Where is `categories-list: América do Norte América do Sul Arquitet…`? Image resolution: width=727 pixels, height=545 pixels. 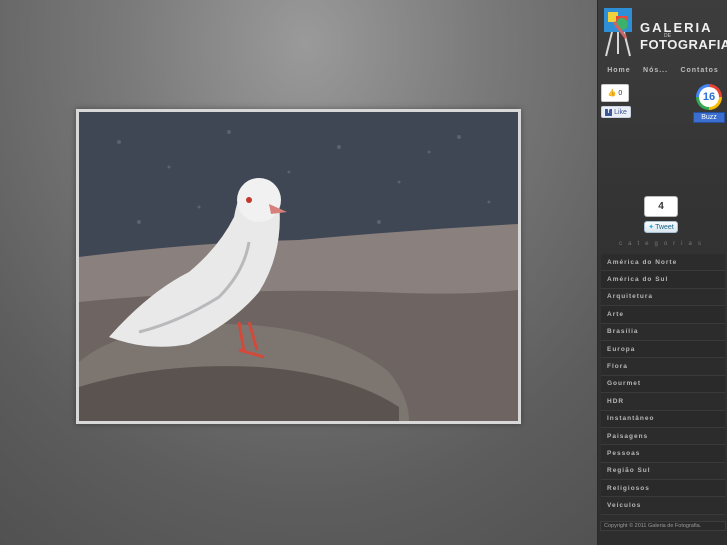 categories-list: América do Norte América do Sul Arquitet… is located at coordinates (663, 384).